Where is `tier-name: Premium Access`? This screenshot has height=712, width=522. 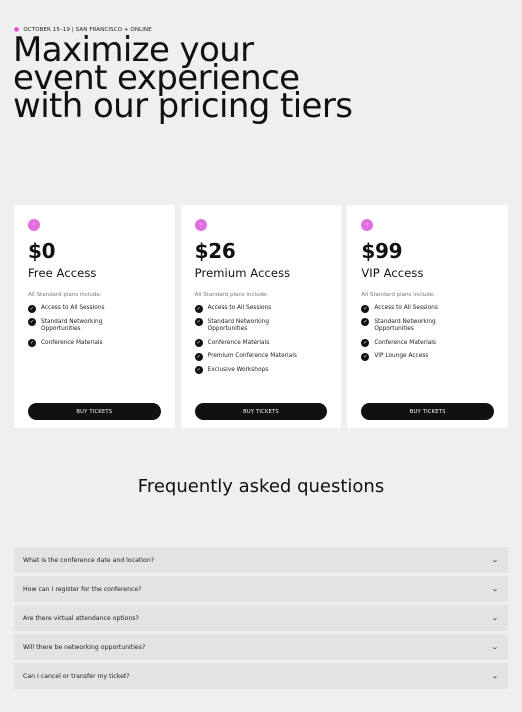
tier-name: Premium Access is located at coordinates (242, 273).